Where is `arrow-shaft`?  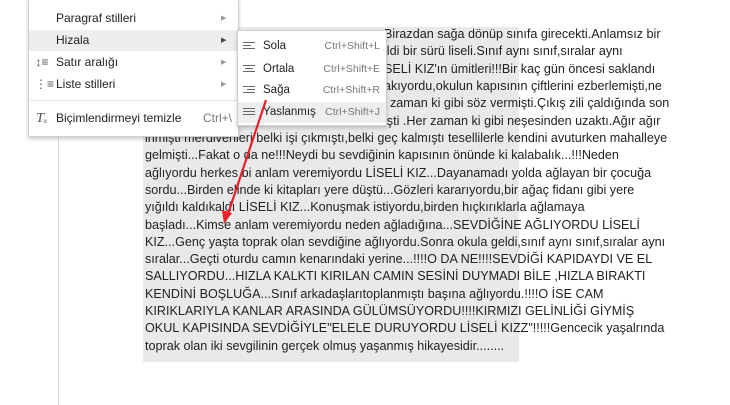
arrow-shaft is located at coordinates (247, 157).